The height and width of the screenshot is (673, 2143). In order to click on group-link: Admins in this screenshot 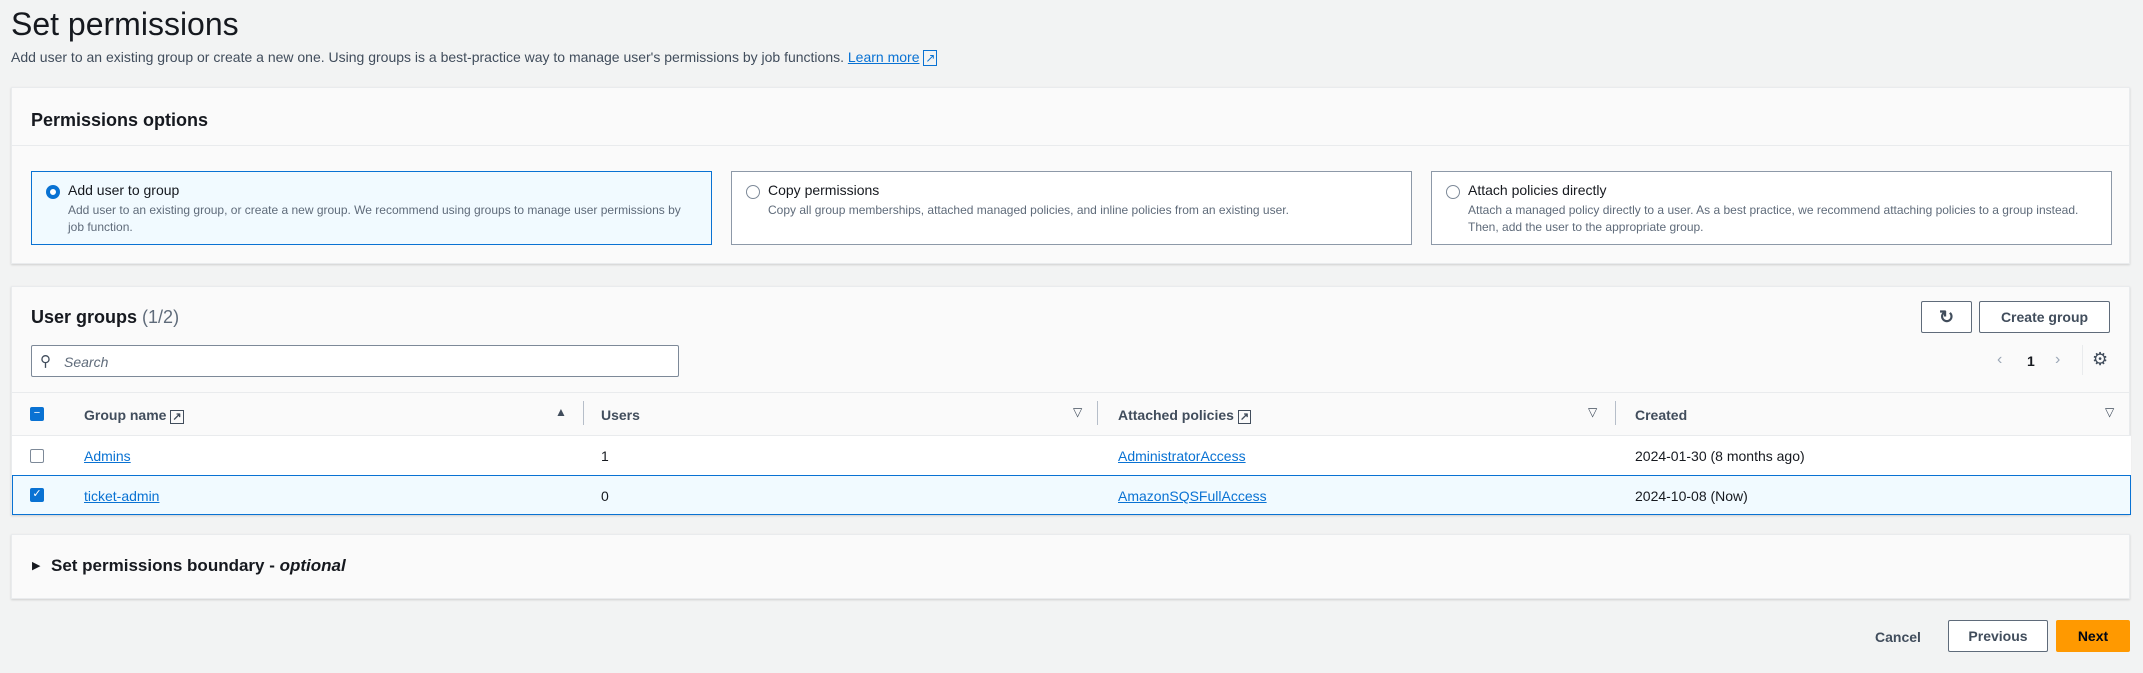, I will do `click(107, 456)`.